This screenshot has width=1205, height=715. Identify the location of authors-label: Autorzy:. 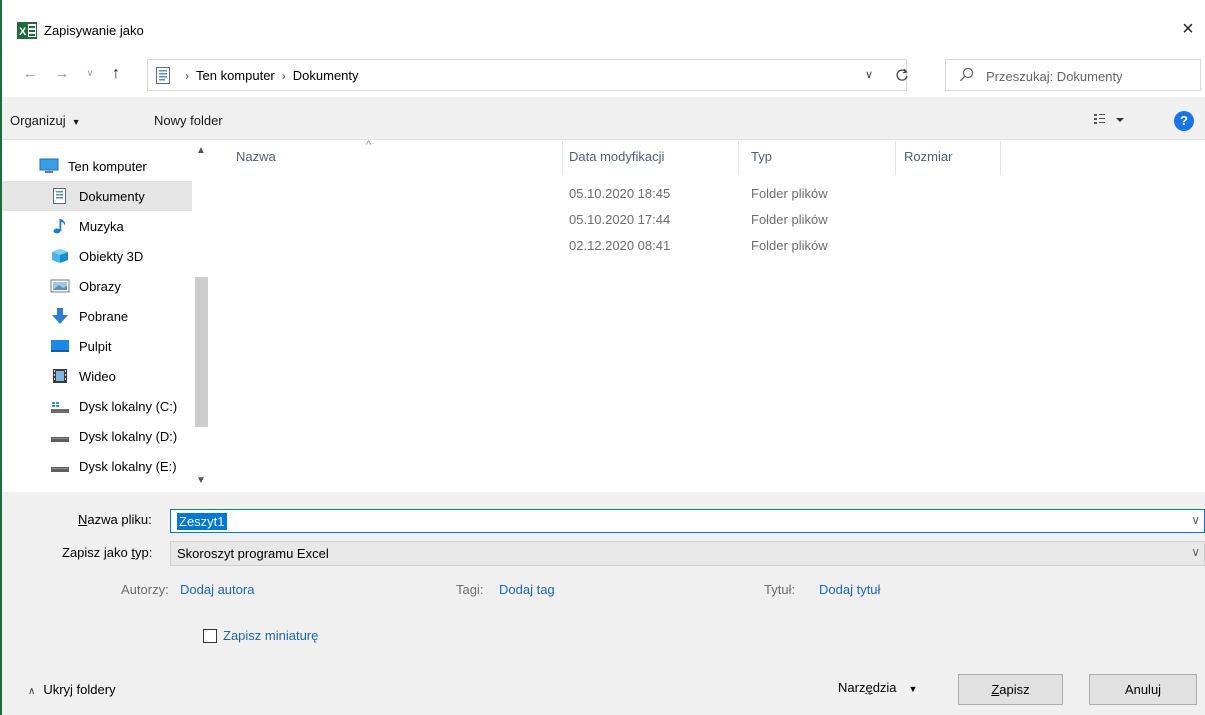
(145, 589).